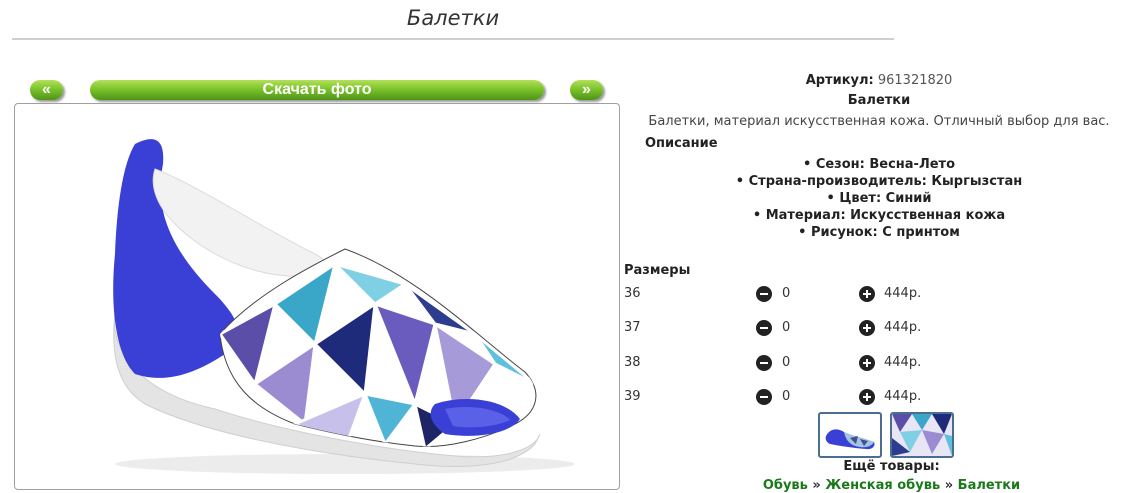 The image size is (1137, 493). Describe the element at coordinates (879, 181) in the screenshot. I see `property-item: Страна-производитель: Кыргызстан` at that location.